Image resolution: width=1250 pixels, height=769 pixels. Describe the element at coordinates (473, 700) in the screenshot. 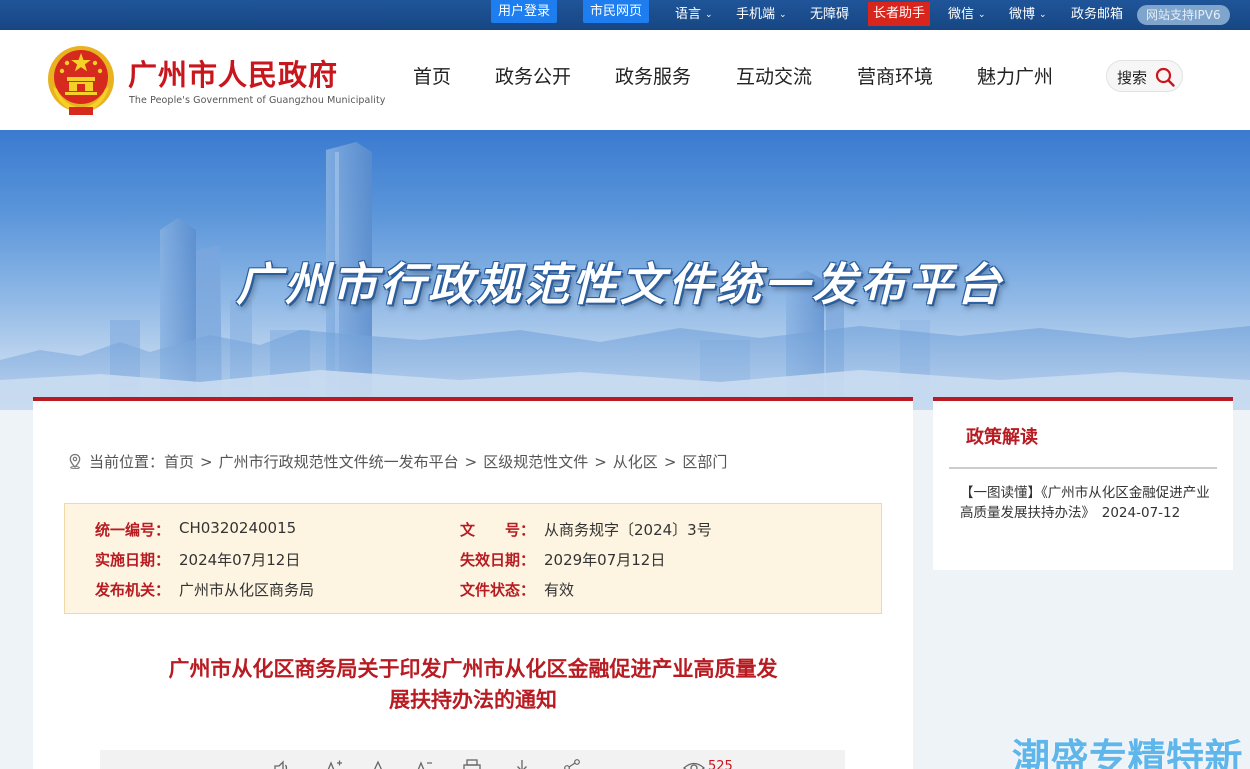

I see `document-title-line-2: 展扶持办法的通知` at that location.